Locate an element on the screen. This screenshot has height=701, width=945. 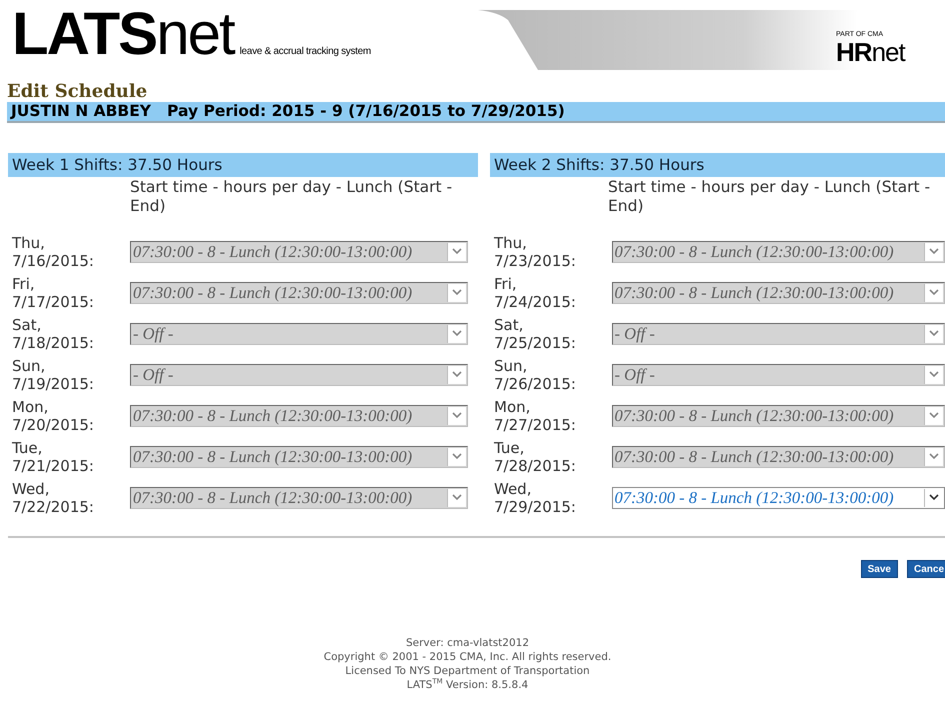
day-label: Thu, 7/23/2015: is located at coordinates (535, 252).